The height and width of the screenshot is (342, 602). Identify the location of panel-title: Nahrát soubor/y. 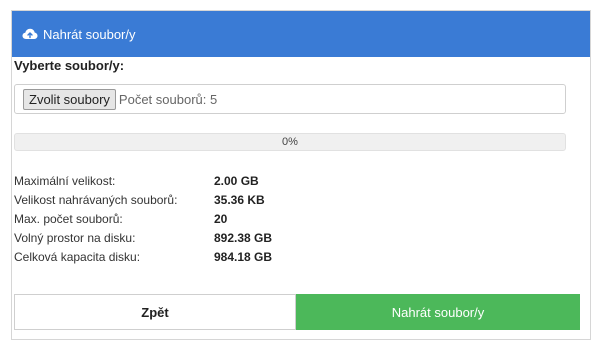
(89, 34).